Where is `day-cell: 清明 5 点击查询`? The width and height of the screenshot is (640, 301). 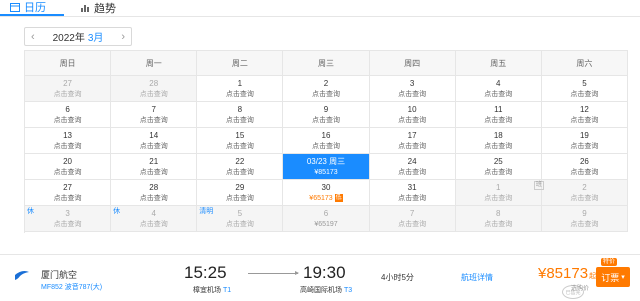
day-cell: 清明 5 点击查询 is located at coordinates (240, 219).